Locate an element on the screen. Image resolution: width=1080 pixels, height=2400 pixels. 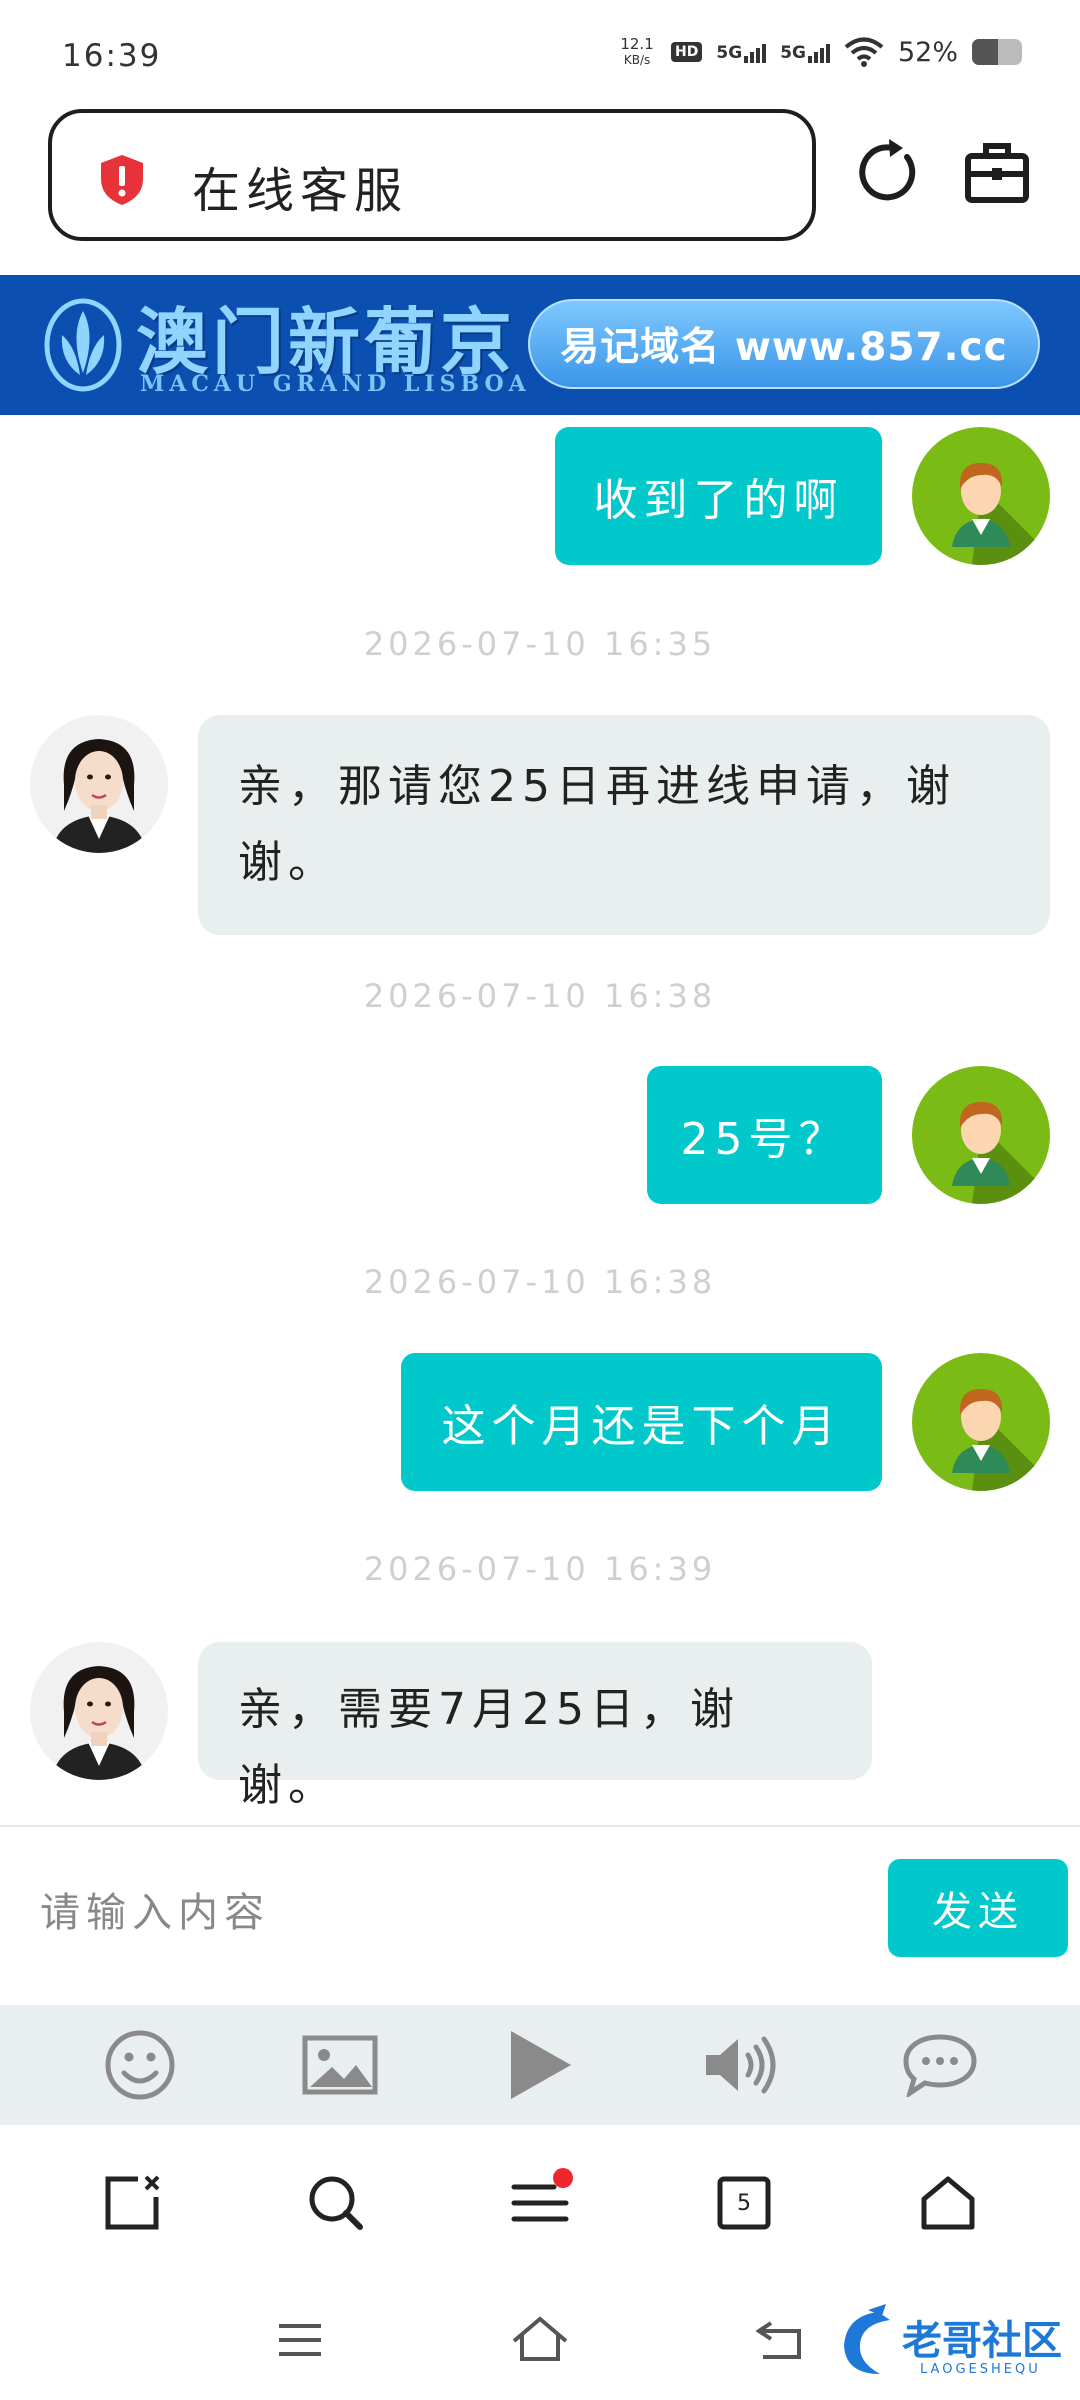
chat-tool-bar is located at coordinates (540, 2065).